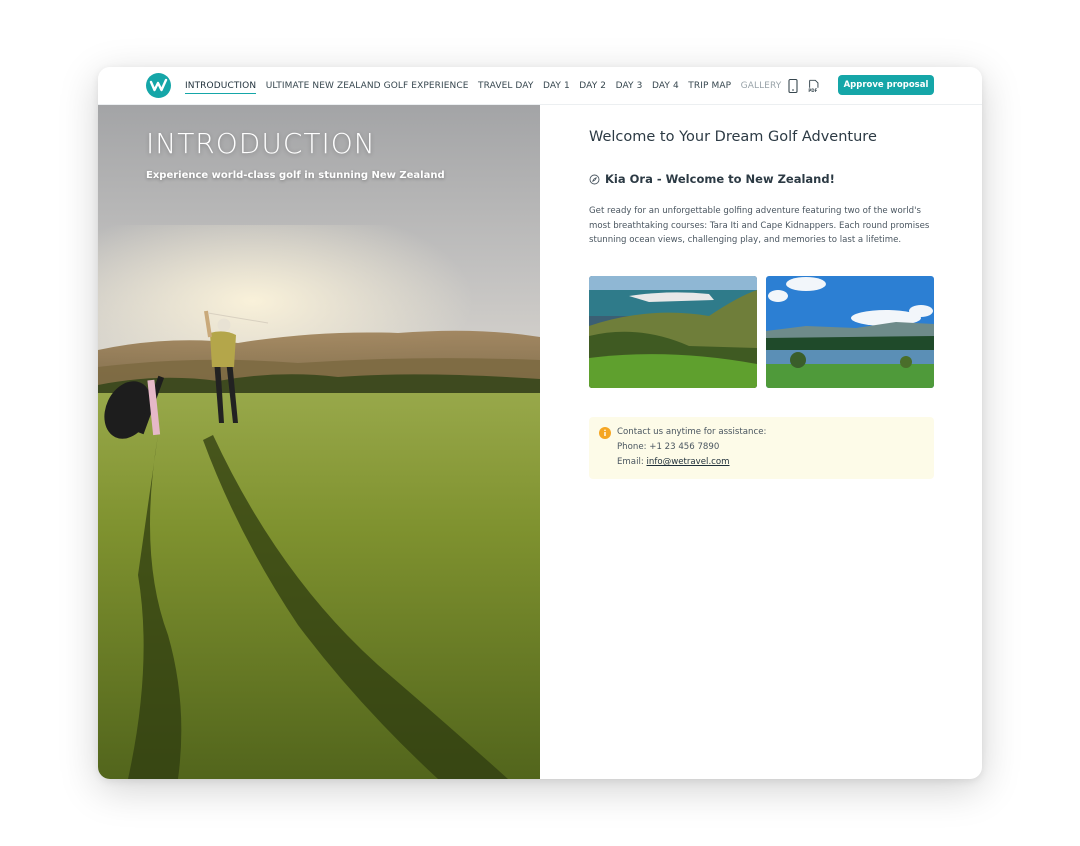 This screenshot has height=846, width=1080. Describe the element at coordinates (158, 85) in the screenshot. I see `wetravel-logo` at that location.